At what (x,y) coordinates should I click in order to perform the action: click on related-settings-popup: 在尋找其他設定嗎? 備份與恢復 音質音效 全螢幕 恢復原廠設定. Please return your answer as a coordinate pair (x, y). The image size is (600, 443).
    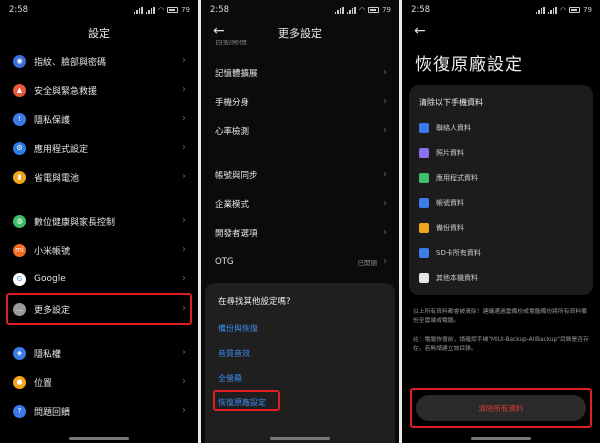
    Looking at the image, I should click on (300, 363).